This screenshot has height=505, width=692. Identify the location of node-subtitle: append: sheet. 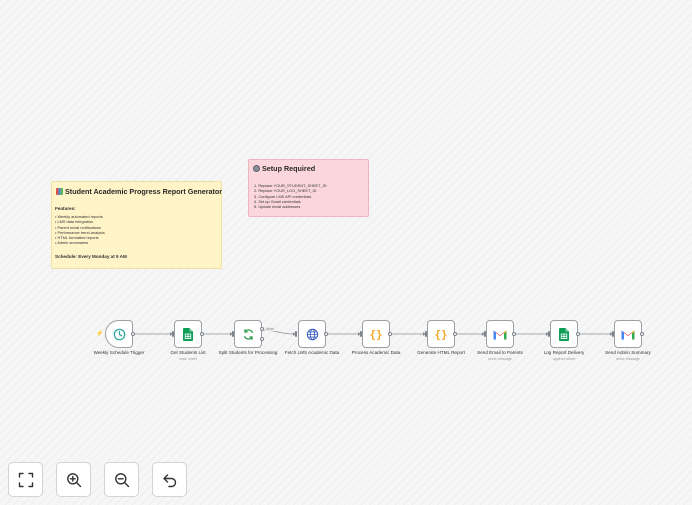
(564, 359).